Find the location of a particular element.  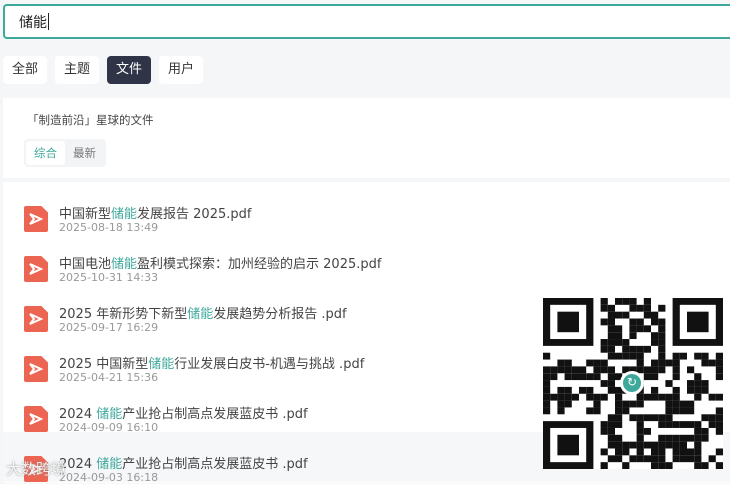

file-name: 2025 中国新型储能行业发展白皮书-机遇与挑战 .pdf is located at coordinates (211, 362).